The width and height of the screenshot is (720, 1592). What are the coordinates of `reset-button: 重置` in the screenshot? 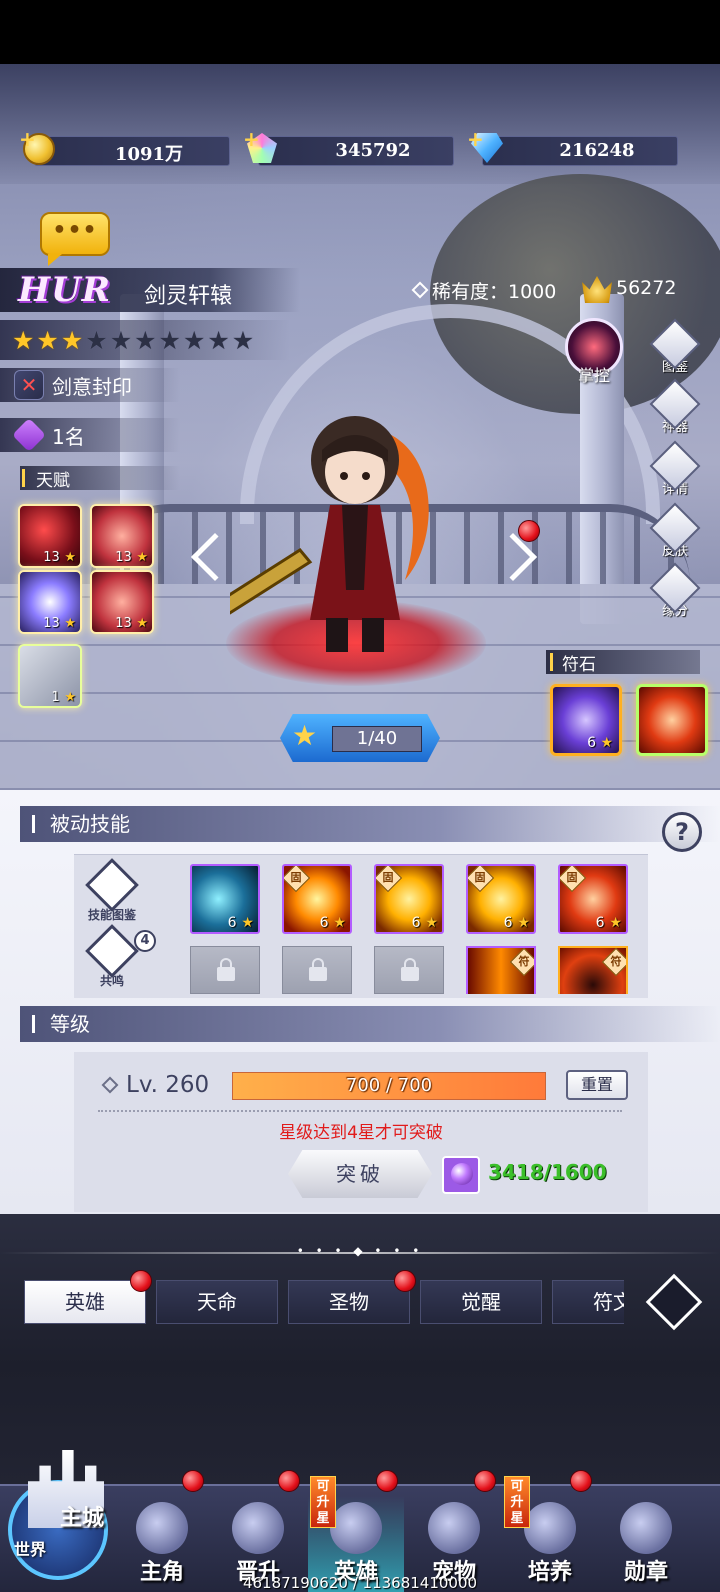 It's located at (597, 1085).